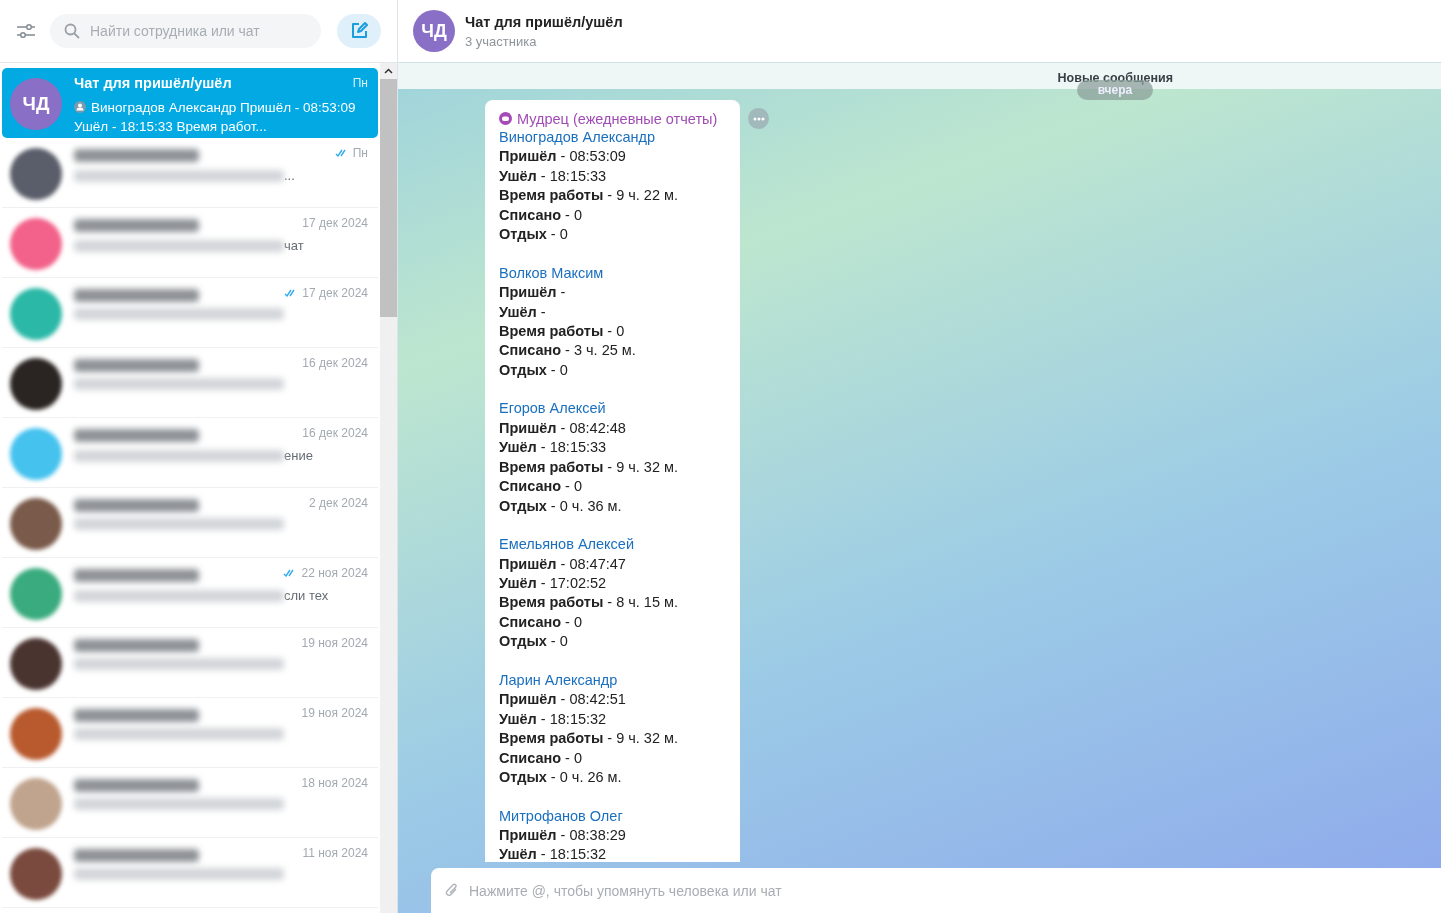 The width and height of the screenshot is (1441, 913). Describe the element at coordinates (615, 118) in the screenshot. I see `sender-name: Мудрец (ежедневные отчеты)` at that location.